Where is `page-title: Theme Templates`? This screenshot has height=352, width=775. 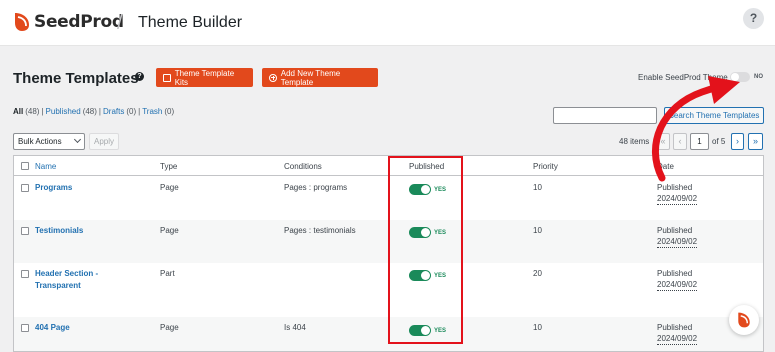
page-title: Theme Templates is located at coordinates (76, 78).